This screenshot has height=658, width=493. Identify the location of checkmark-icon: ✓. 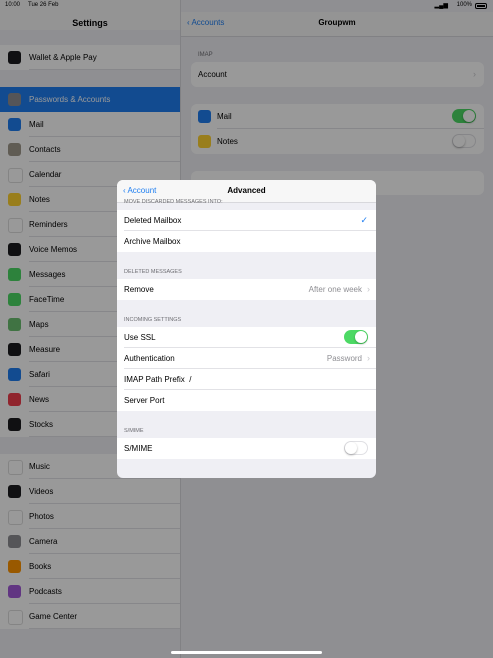
(364, 220).